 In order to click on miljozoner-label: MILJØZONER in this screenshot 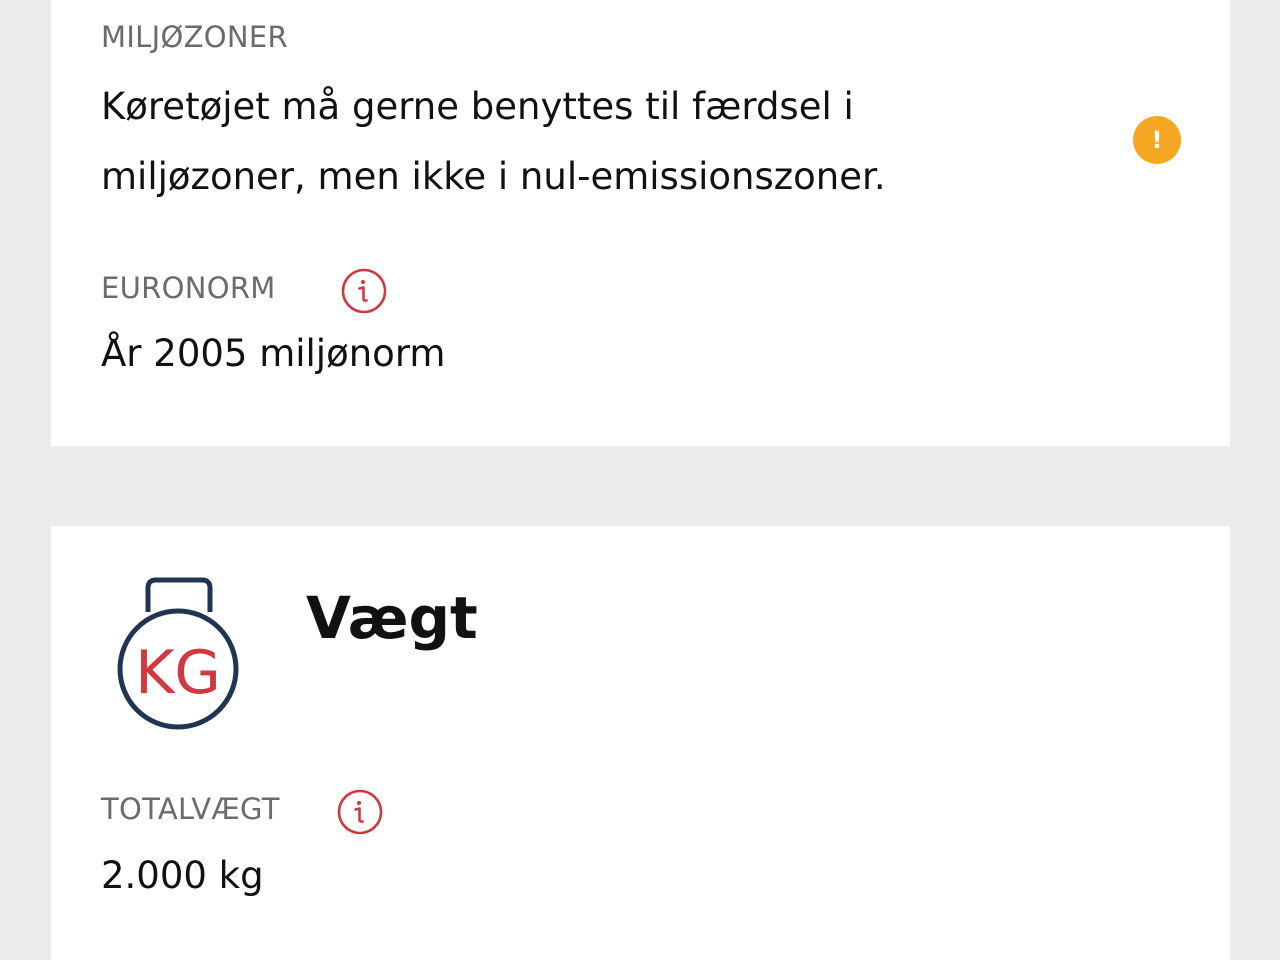, I will do `click(194, 37)`.